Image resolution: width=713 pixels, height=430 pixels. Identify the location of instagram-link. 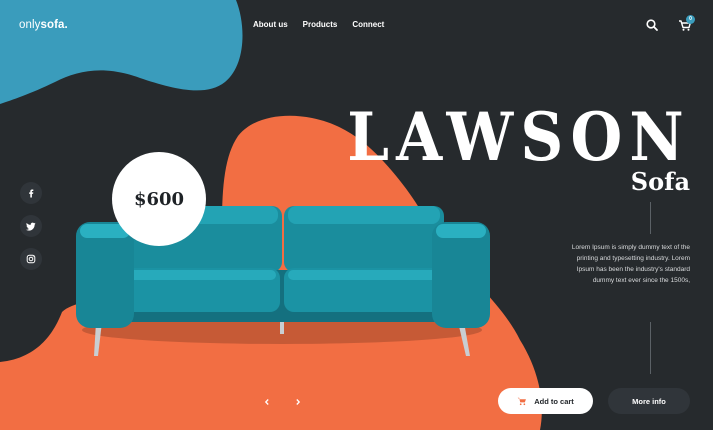
(31, 259).